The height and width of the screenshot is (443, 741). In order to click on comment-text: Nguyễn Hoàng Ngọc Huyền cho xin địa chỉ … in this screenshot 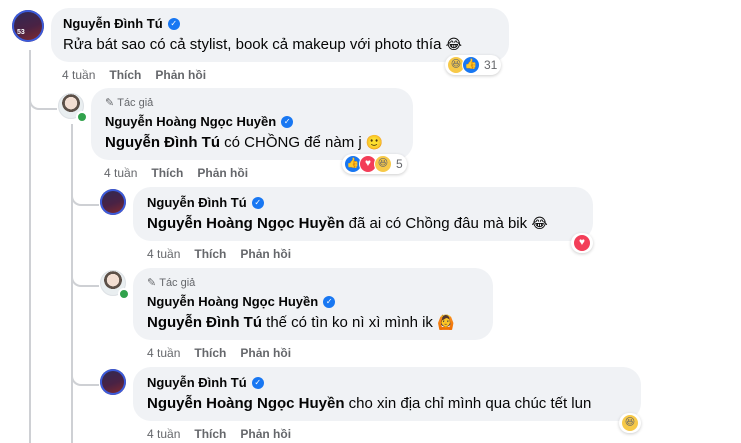, I will do `click(369, 403)`.